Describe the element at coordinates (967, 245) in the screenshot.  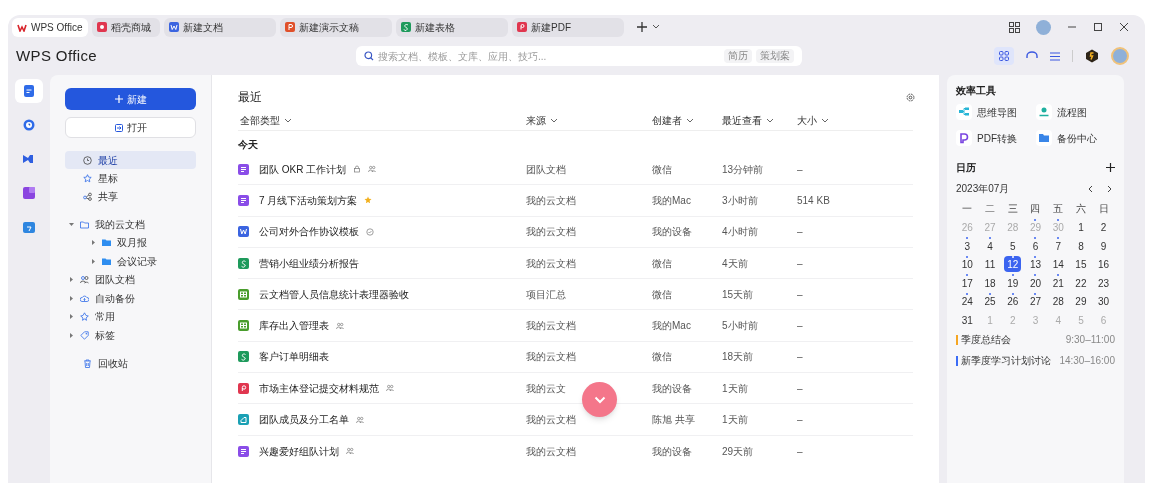
I see `calendar-day: 3` at that location.